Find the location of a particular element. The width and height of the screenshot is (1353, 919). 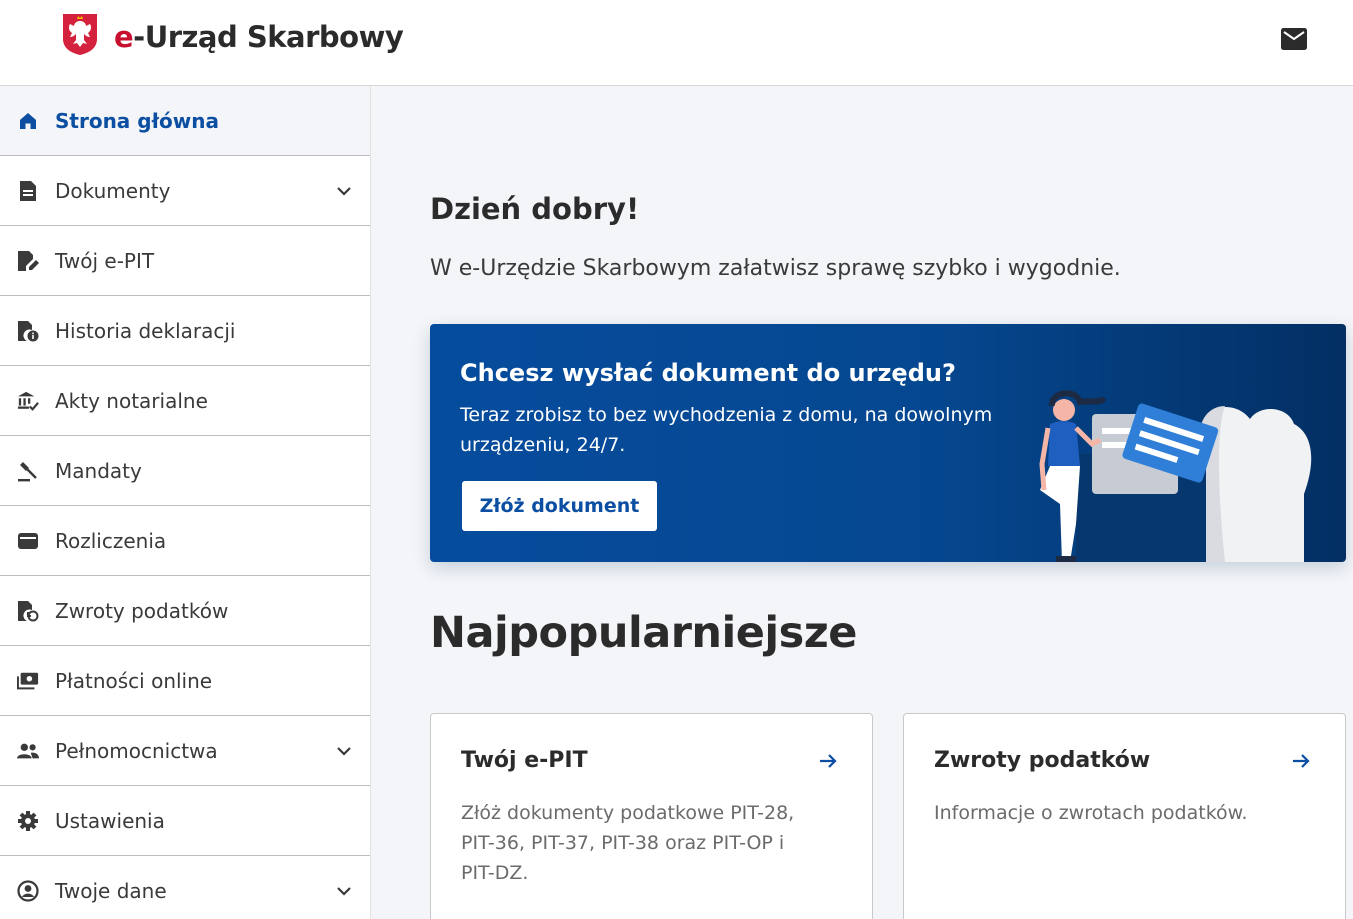

sidebar-item-label: Dokumenty is located at coordinates (113, 190).